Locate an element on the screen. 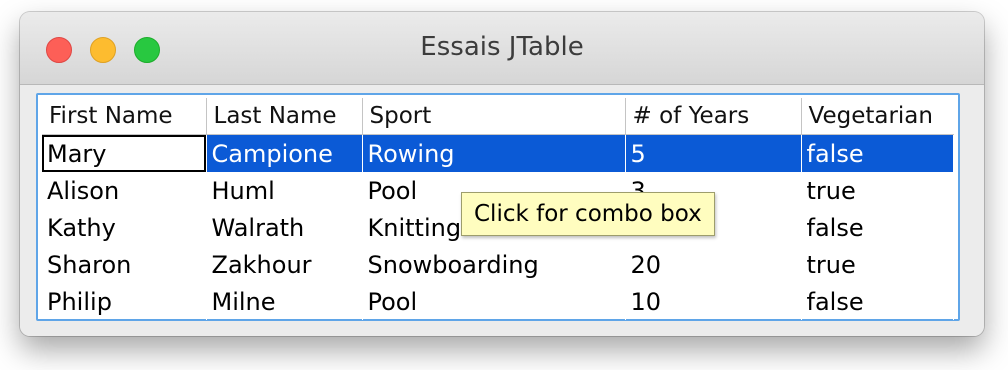  cell-last-name: Huml is located at coordinates (284, 190).